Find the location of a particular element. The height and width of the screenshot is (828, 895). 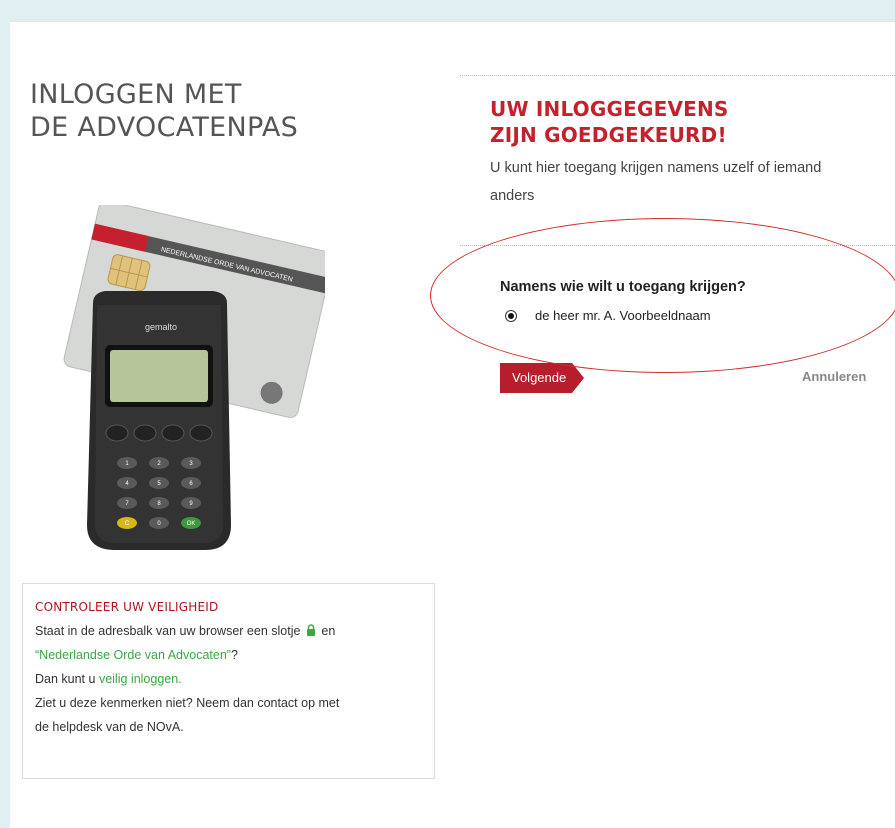

gemalto-reader: gemalto 1 2 34 5 67 8 9C 0 OK is located at coordinates (159, 420).